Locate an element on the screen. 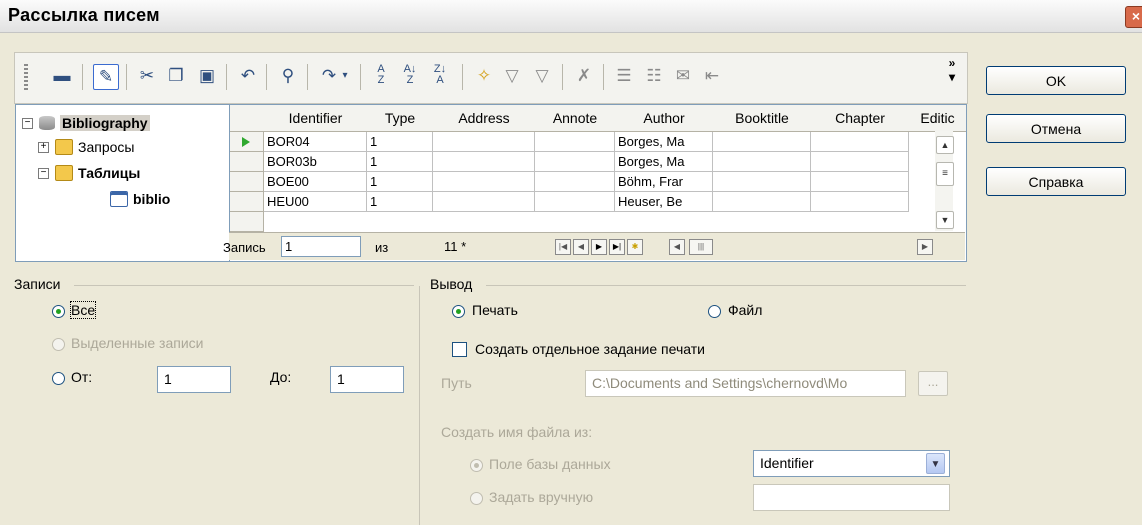  cut-icon: ✂ is located at coordinates (147, 76).